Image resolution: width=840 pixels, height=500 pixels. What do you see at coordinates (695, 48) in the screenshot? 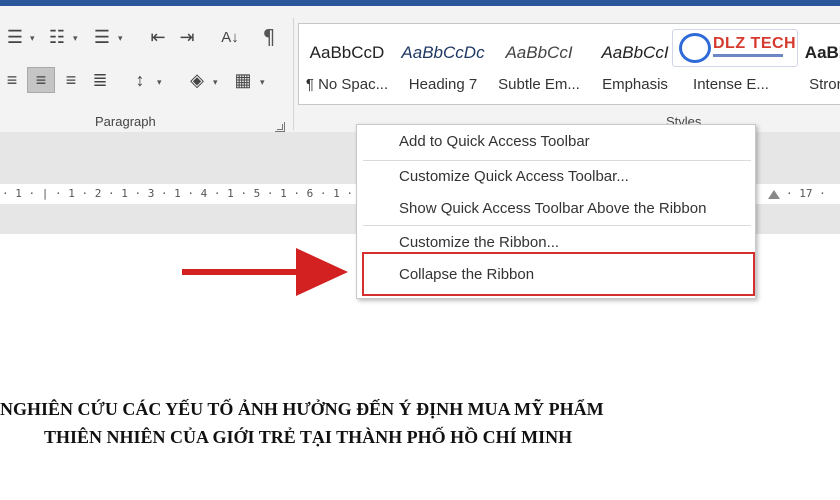
I see `logo-mark-icon` at bounding box center [695, 48].